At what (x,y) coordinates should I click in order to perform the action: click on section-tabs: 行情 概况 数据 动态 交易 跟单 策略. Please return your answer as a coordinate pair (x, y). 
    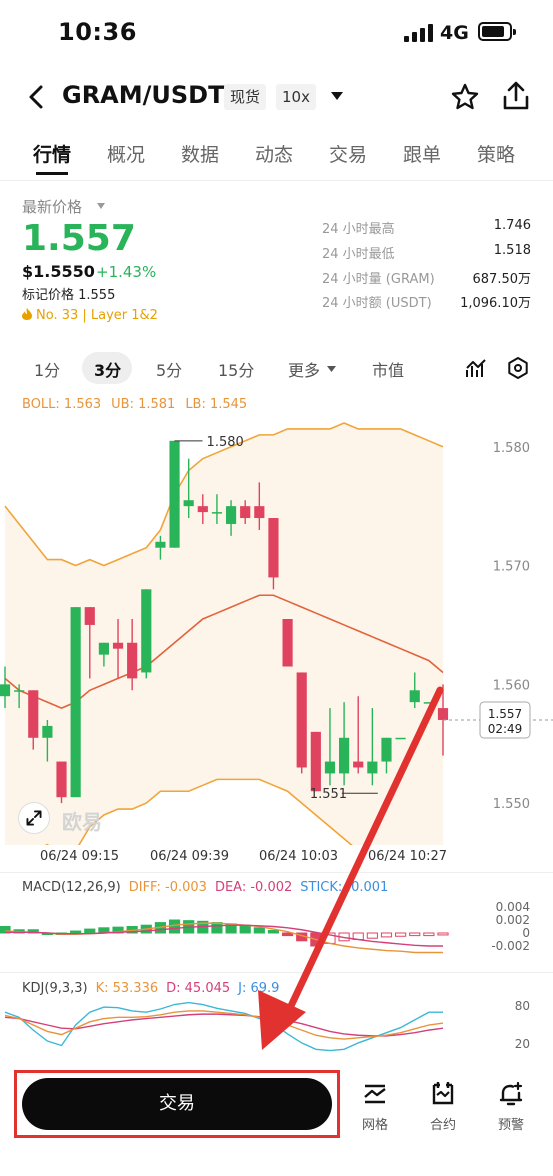
    Looking at the image, I should click on (276, 156).